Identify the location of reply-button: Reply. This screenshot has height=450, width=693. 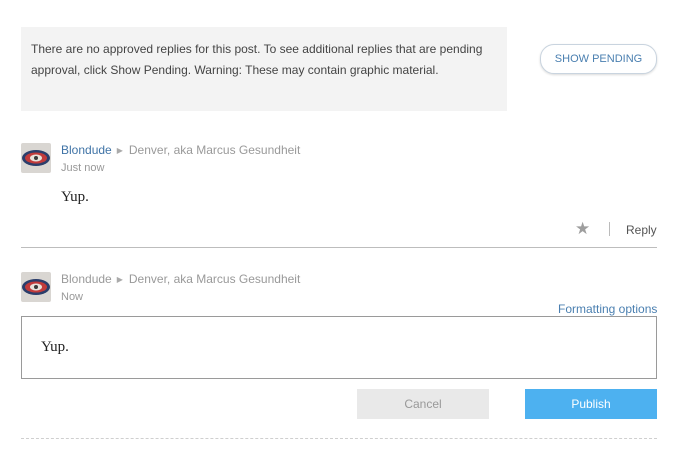
(641, 230).